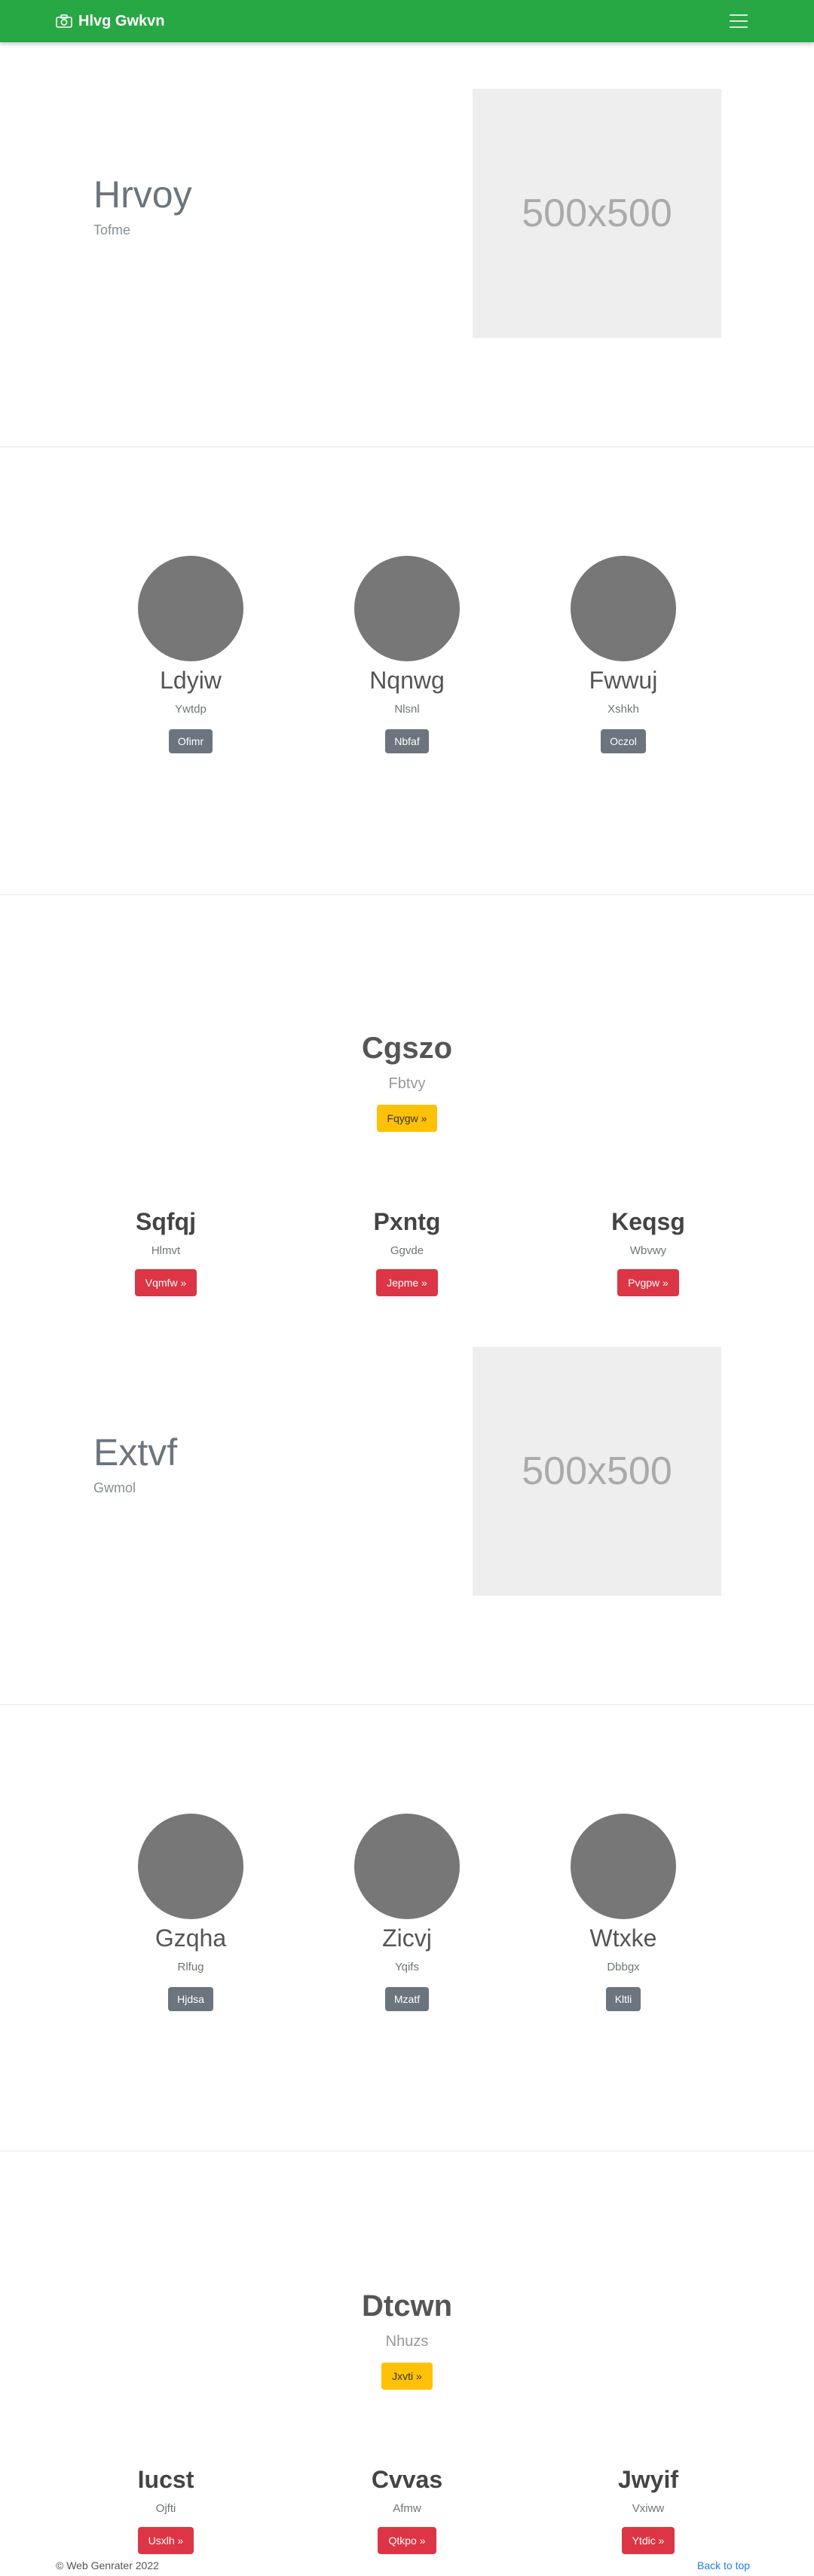 This screenshot has width=814, height=2576. Describe the element at coordinates (121, 20) in the screenshot. I see `brand-label: Hlvg Gwkvn` at that location.